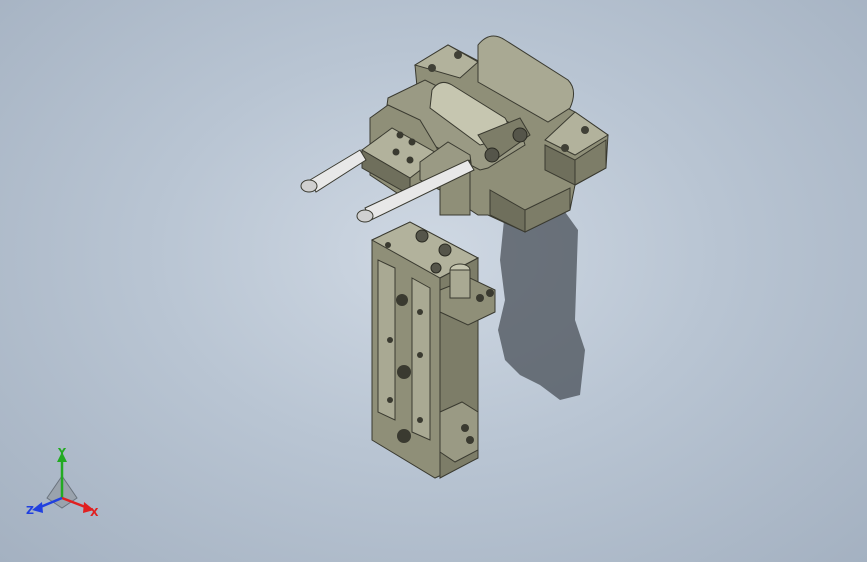 This screenshot has height=562, width=867. What do you see at coordinates (541, 302) in the screenshot?
I see `model-shadow` at bounding box center [541, 302].